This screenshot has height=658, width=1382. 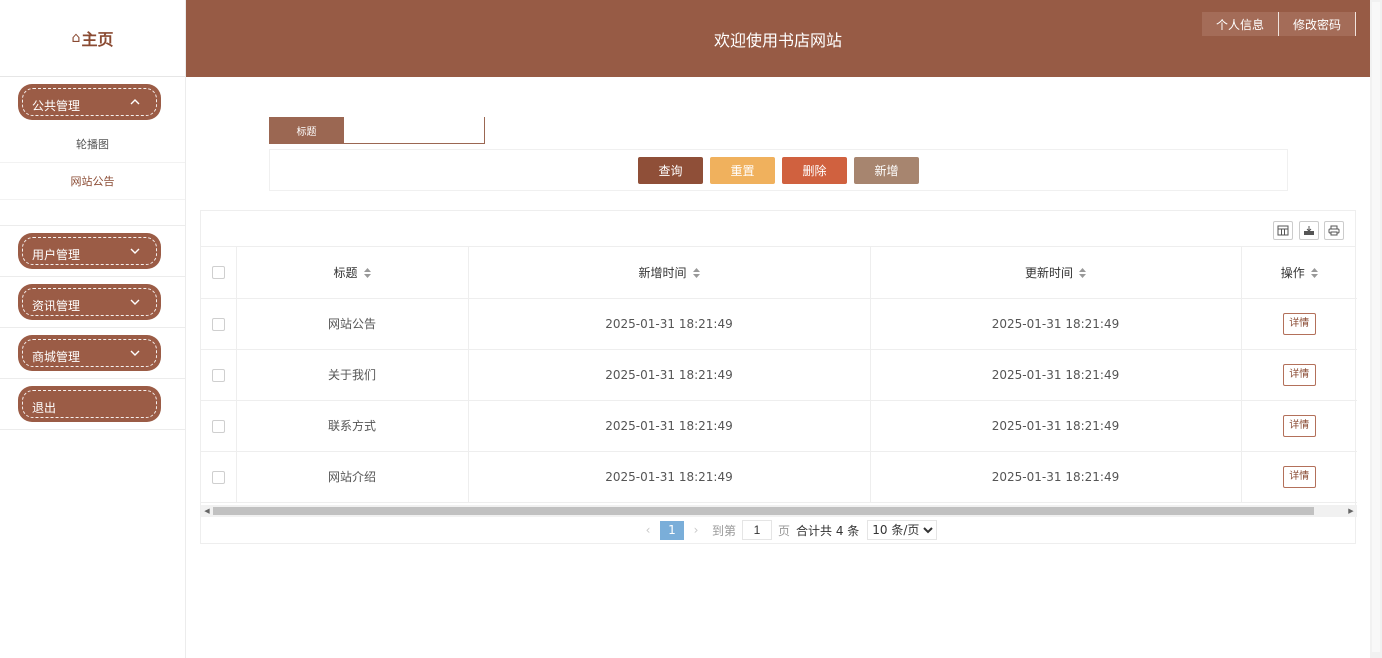 I want to click on table-toolbar, so click(x=778, y=229).